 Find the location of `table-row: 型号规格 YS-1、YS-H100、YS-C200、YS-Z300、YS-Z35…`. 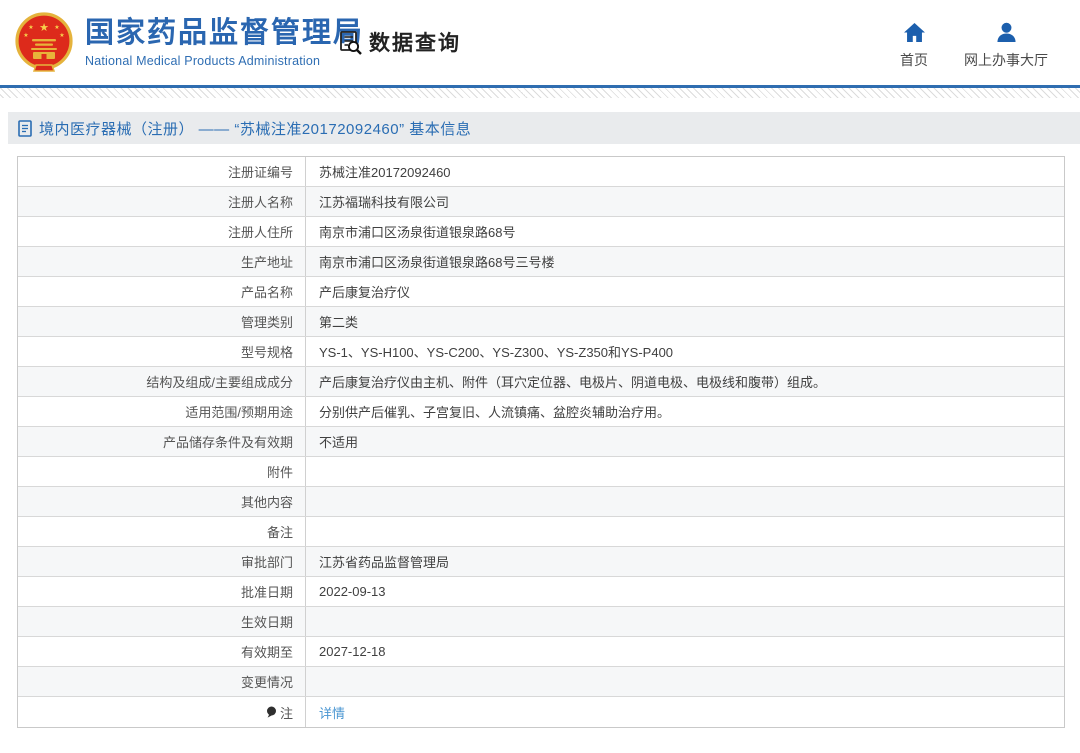

table-row: 型号规格 YS-1、YS-H100、YS-C200、YS-Z300、YS-Z35… is located at coordinates (541, 352).